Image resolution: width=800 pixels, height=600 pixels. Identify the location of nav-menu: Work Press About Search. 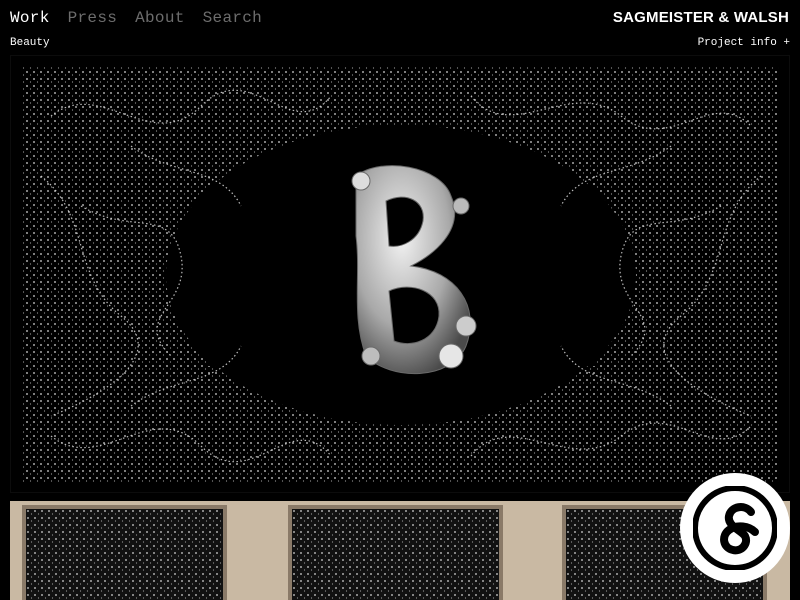
(136, 18).